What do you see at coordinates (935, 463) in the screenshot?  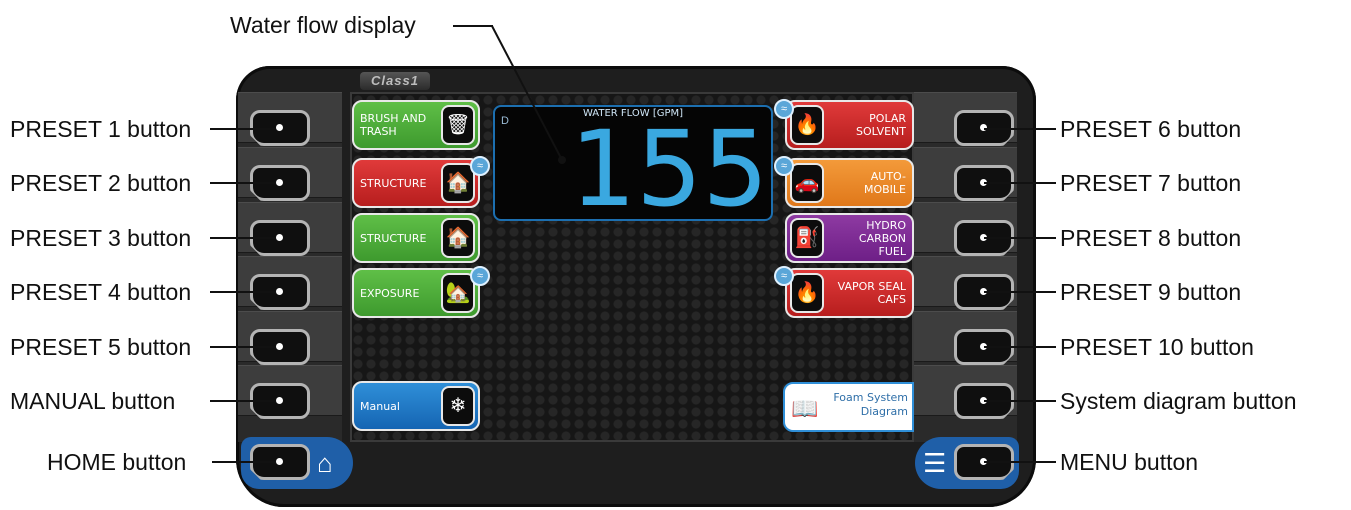 I see `hamburger-menu-icon: ☰` at bounding box center [935, 463].